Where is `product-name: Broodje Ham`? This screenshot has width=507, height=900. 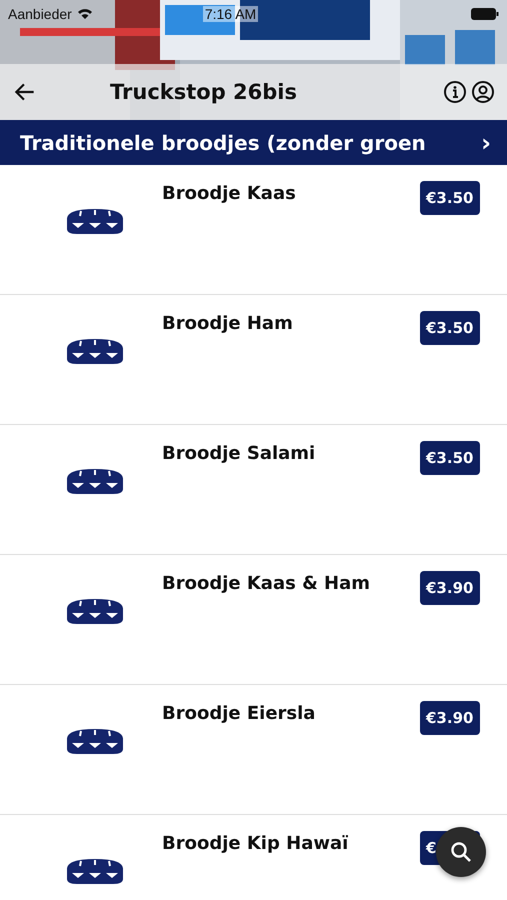 product-name: Broodje Ham is located at coordinates (228, 323).